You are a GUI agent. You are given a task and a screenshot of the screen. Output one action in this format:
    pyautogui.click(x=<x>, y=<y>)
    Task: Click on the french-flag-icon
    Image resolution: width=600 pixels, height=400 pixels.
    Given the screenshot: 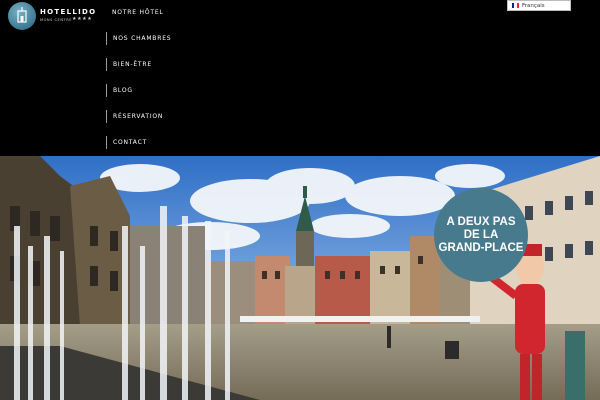 What is the action you would take?
    pyautogui.click(x=515, y=5)
    